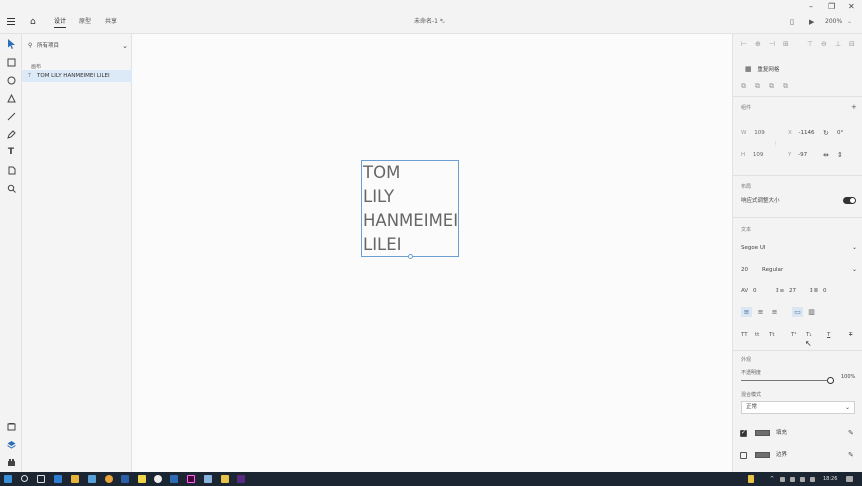 This screenshot has height=486, width=862. What do you see at coordinates (798, 407) in the screenshot?
I see `blend-mode-select: 正常 ⌄` at bounding box center [798, 407].